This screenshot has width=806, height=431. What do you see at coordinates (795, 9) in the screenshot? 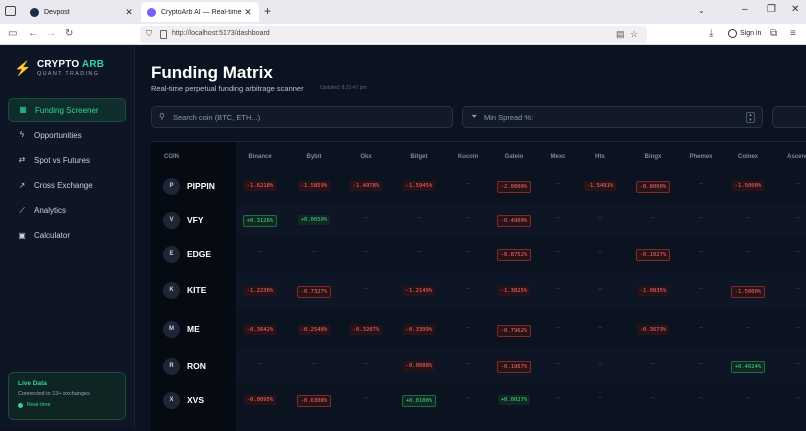
I see `close-window-icon: ✕` at bounding box center [795, 9].